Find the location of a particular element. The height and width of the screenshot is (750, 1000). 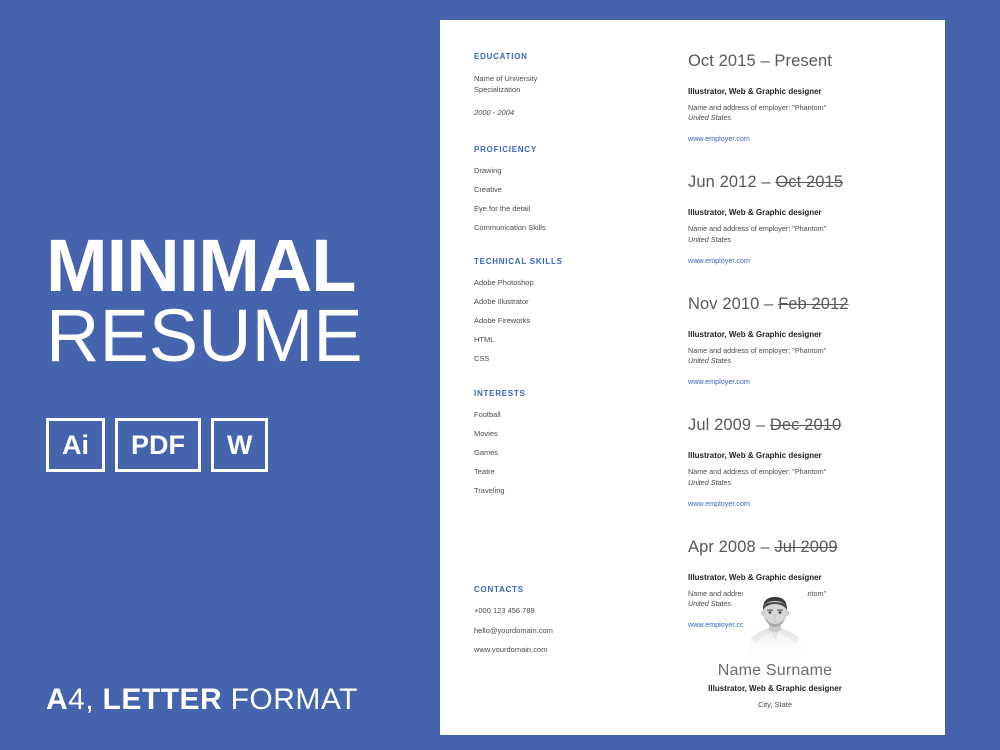

experience-date-range: Nov 2010 – Feb 2012 is located at coordinates (800, 304).